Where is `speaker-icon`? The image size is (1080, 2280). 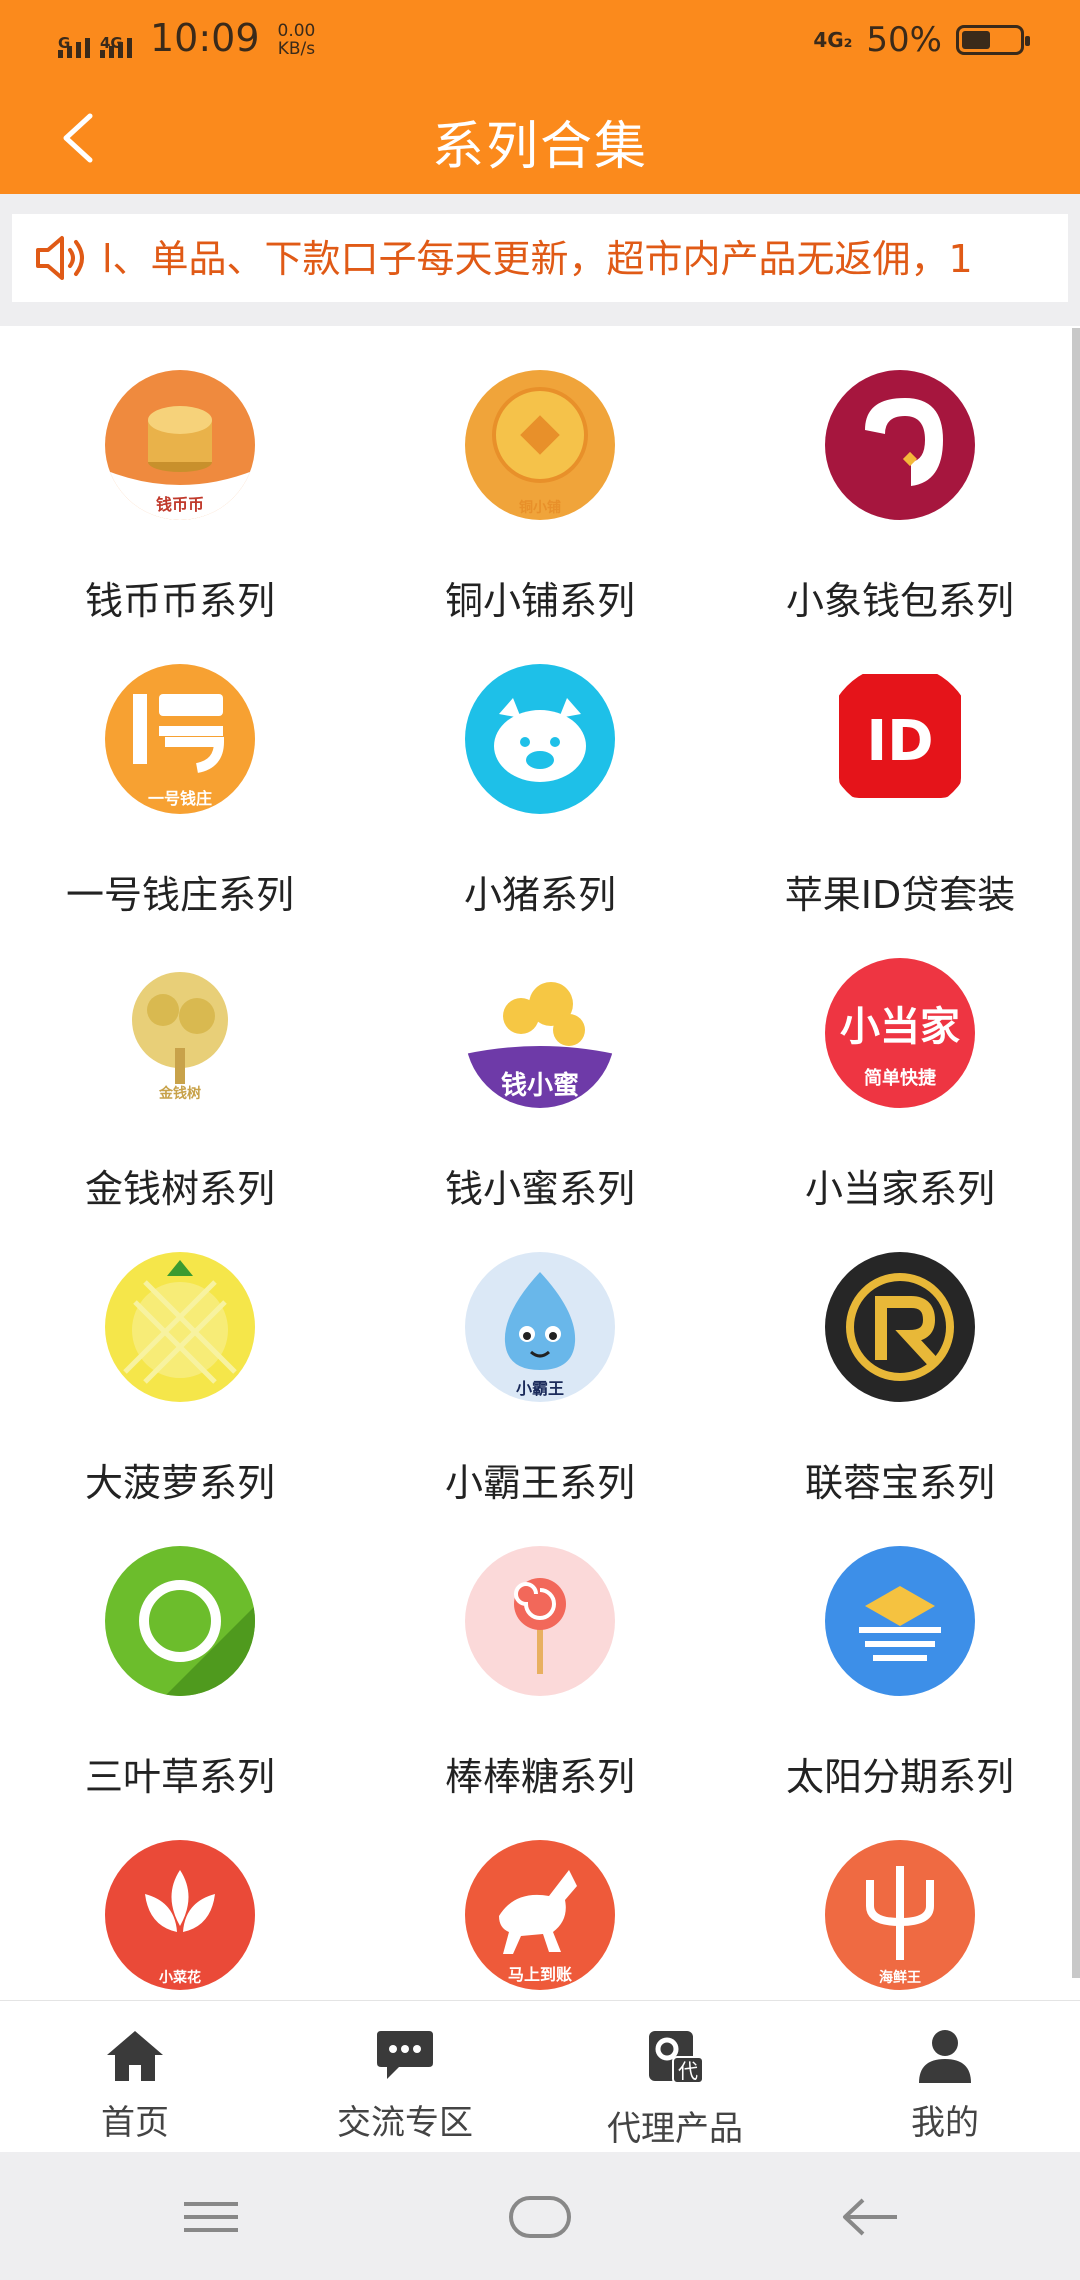
speaker-icon is located at coordinates (60, 258).